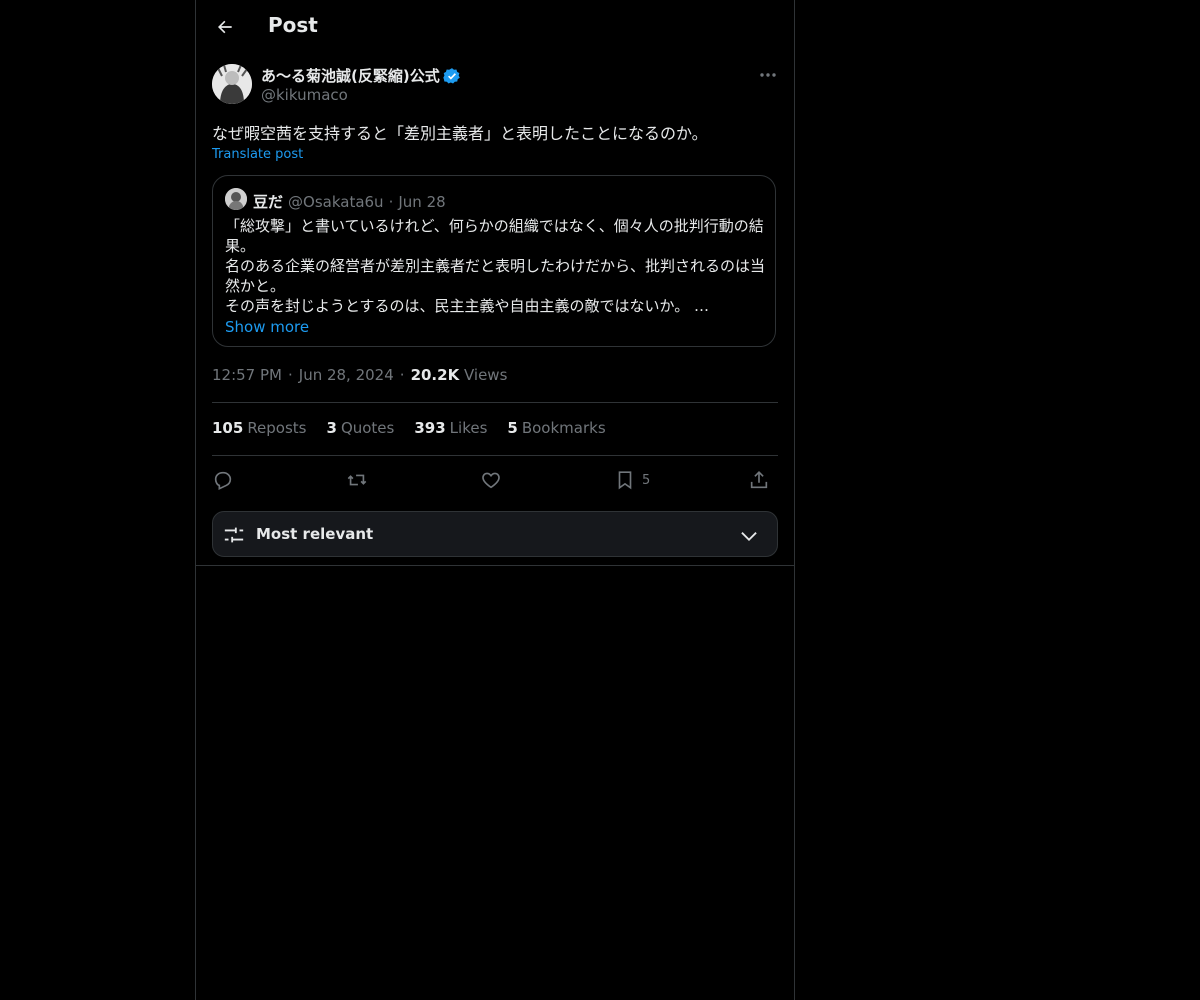  Describe the element at coordinates (494, 236) in the screenshot. I see `quote-line: 「総攻撃」と書いているけれど、何らかの組織ではなく、個々人の批判行動の結果。` at that location.